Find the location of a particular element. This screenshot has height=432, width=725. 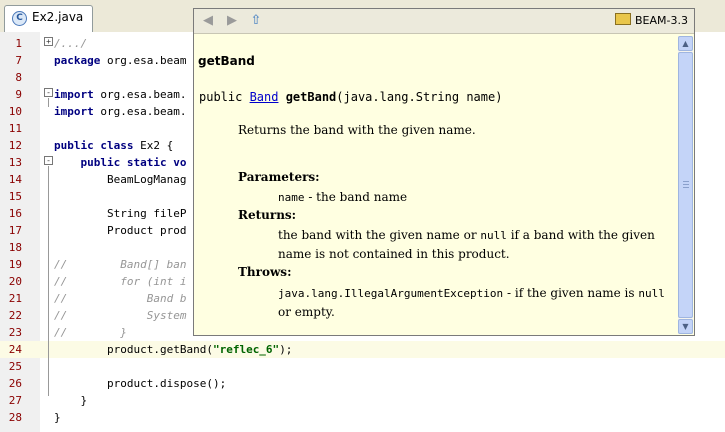

code-text: BeamLogManag is located at coordinates (120, 179).